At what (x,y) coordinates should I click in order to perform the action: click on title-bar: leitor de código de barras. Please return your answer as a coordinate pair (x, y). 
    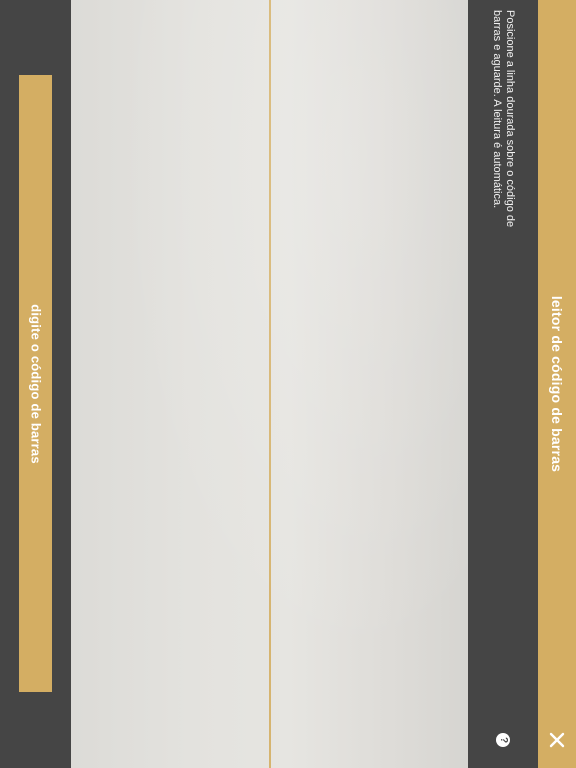
    Looking at the image, I should click on (557, 384).